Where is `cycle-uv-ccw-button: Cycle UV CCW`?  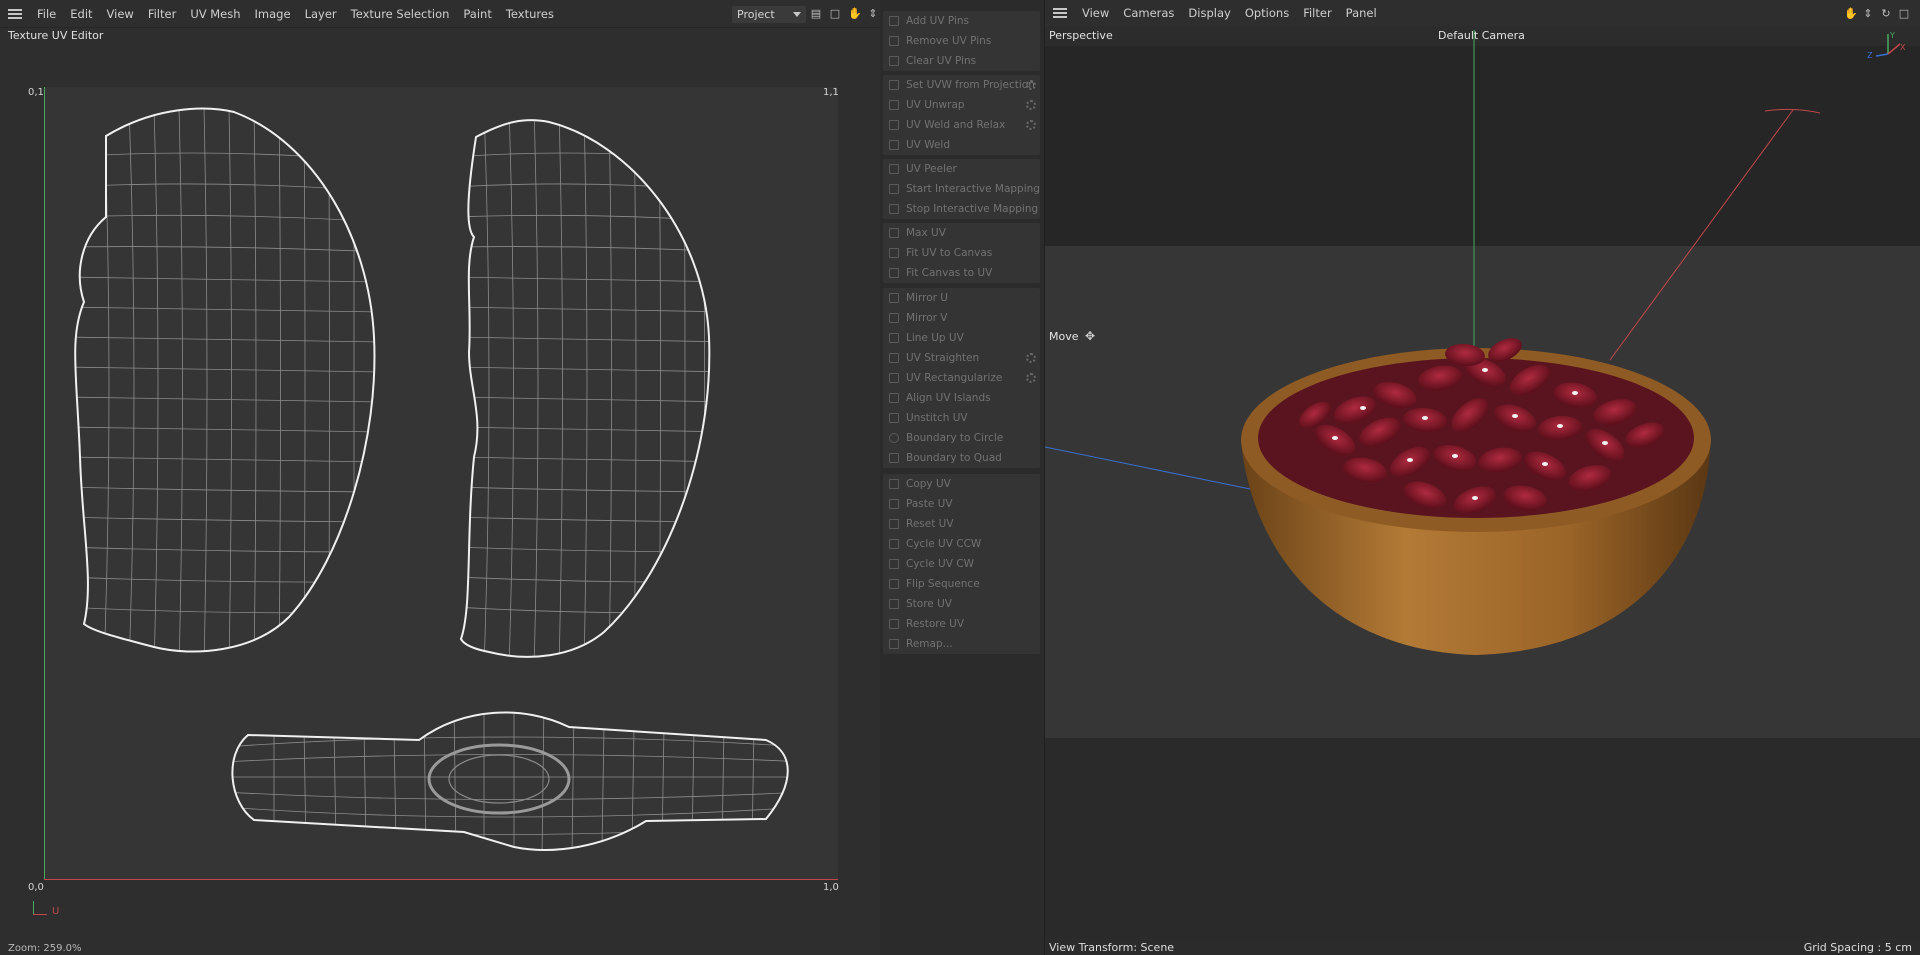 cycle-uv-ccw-button: Cycle UV CCW is located at coordinates (961, 544).